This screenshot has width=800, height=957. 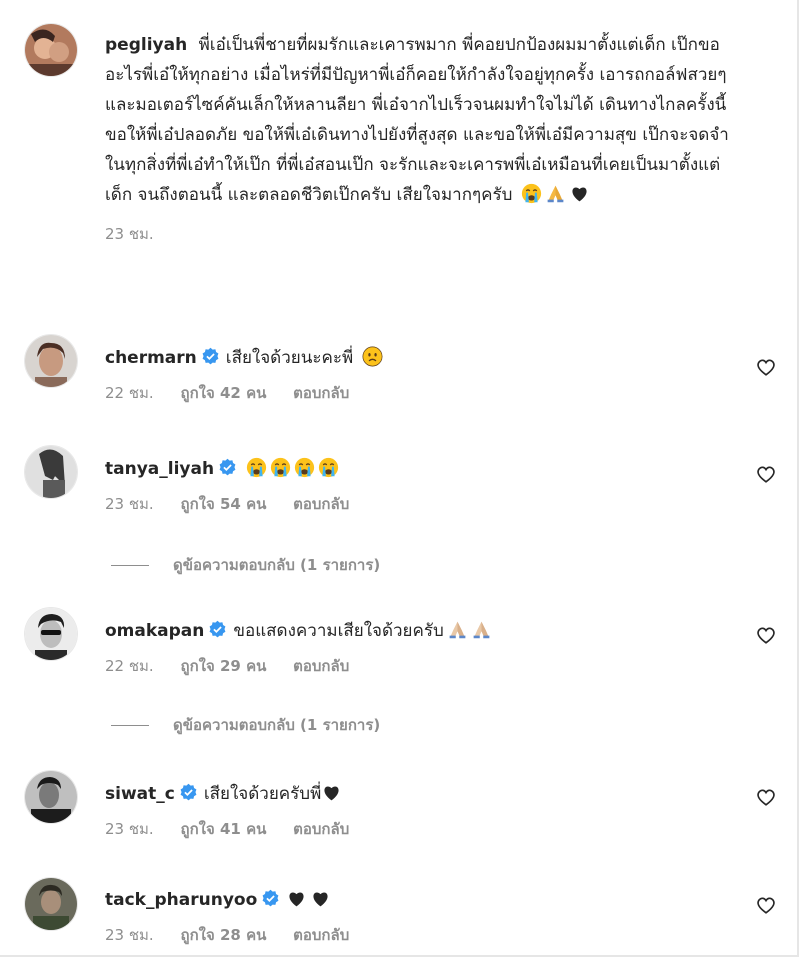 What do you see at coordinates (425, 234) in the screenshot?
I see `comment-meta: 23 ชม.` at bounding box center [425, 234].